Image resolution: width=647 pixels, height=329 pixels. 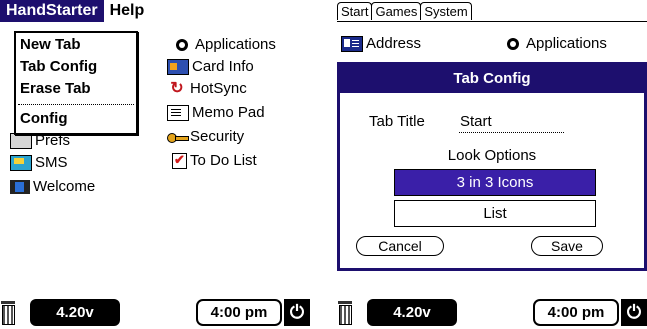 What do you see at coordinates (492, 21) in the screenshot?
I see `tab-divider` at bounding box center [492, 21].